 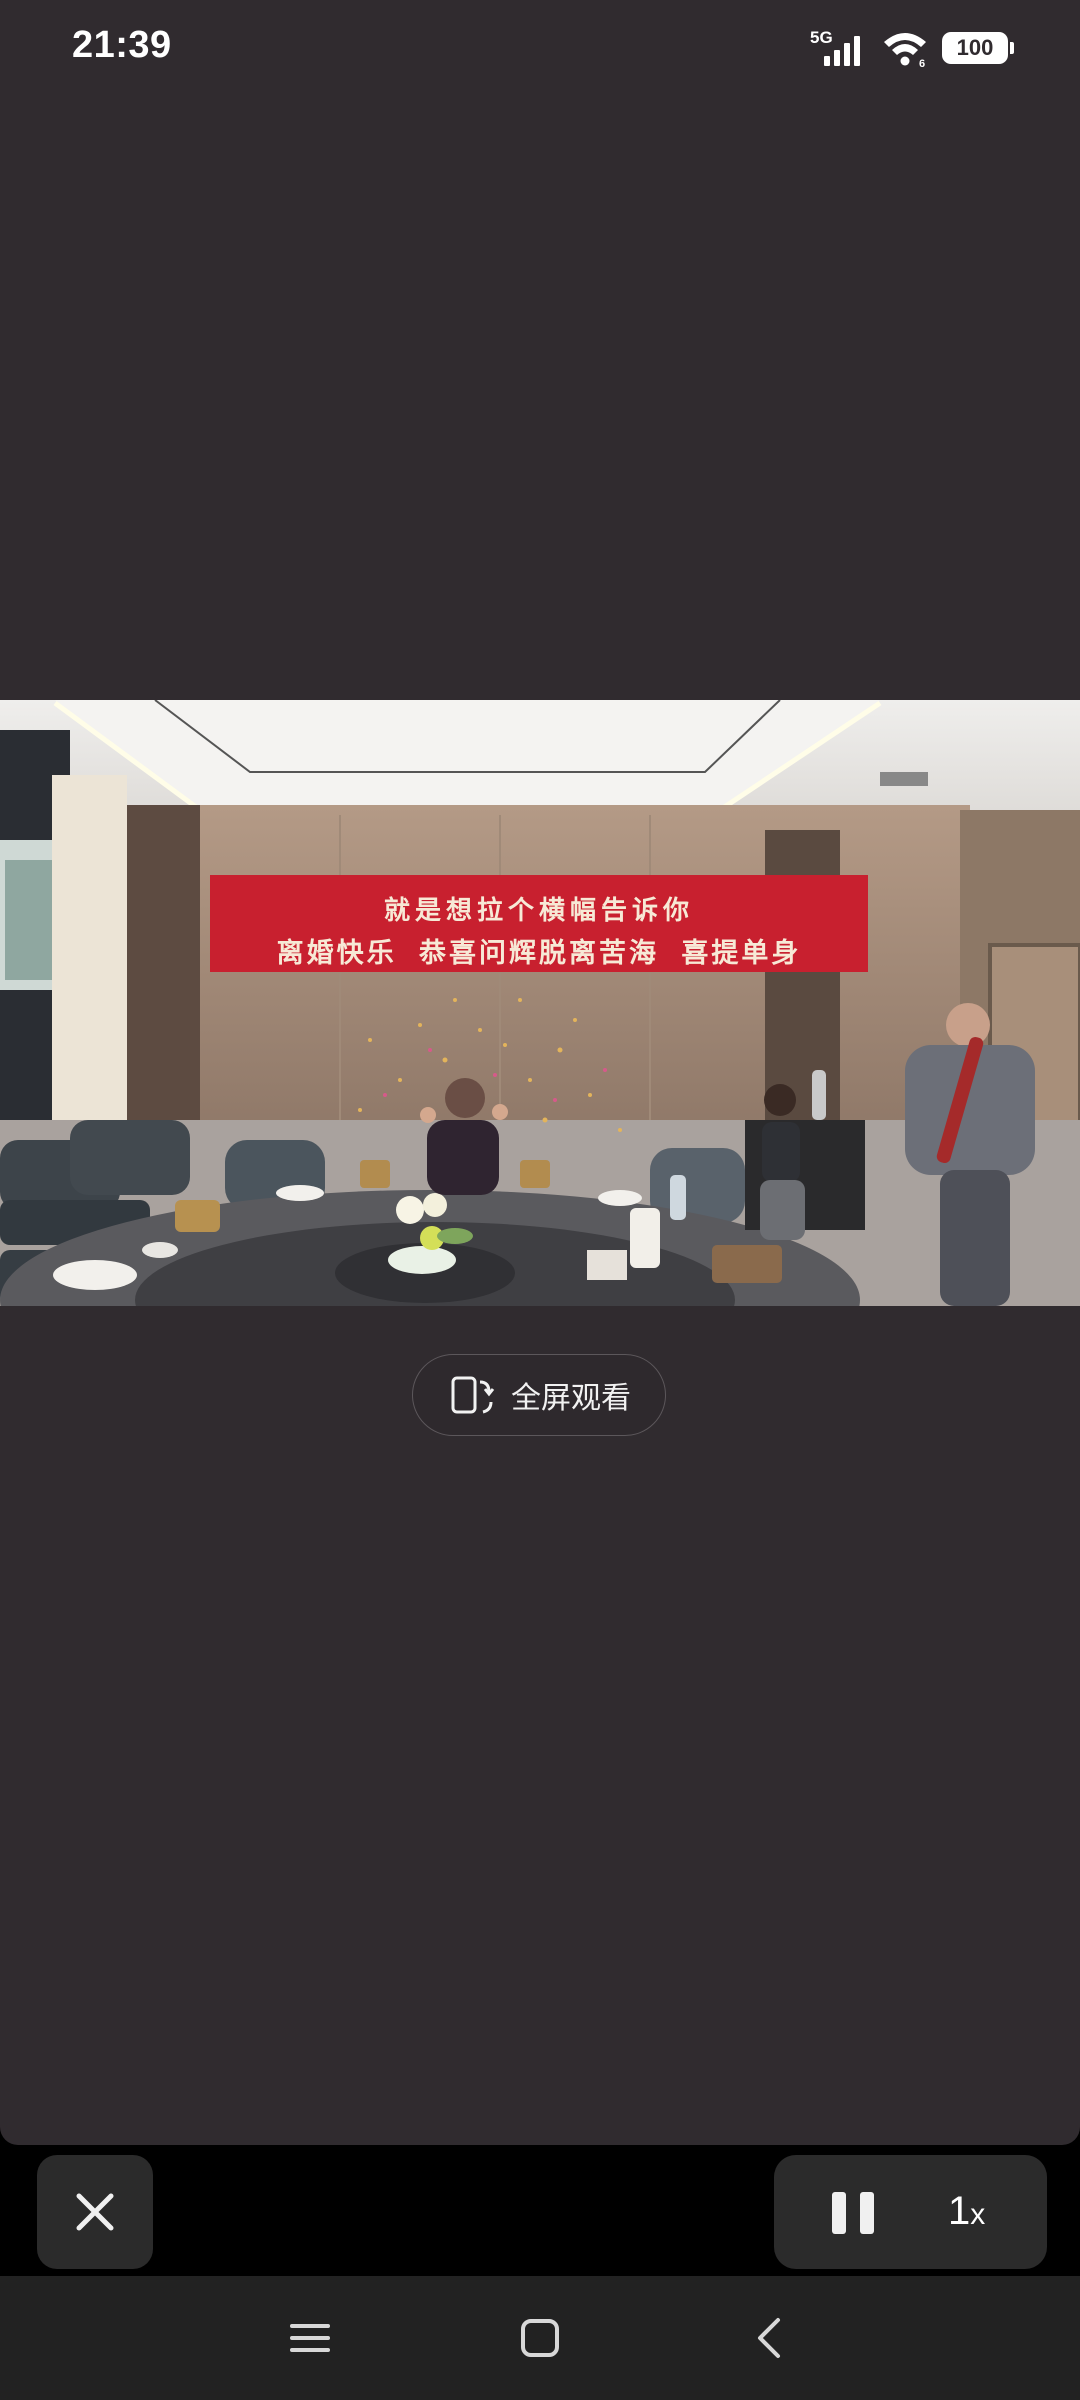 I want to click on rotate-screen-icon, so click(x=473, y=1395).